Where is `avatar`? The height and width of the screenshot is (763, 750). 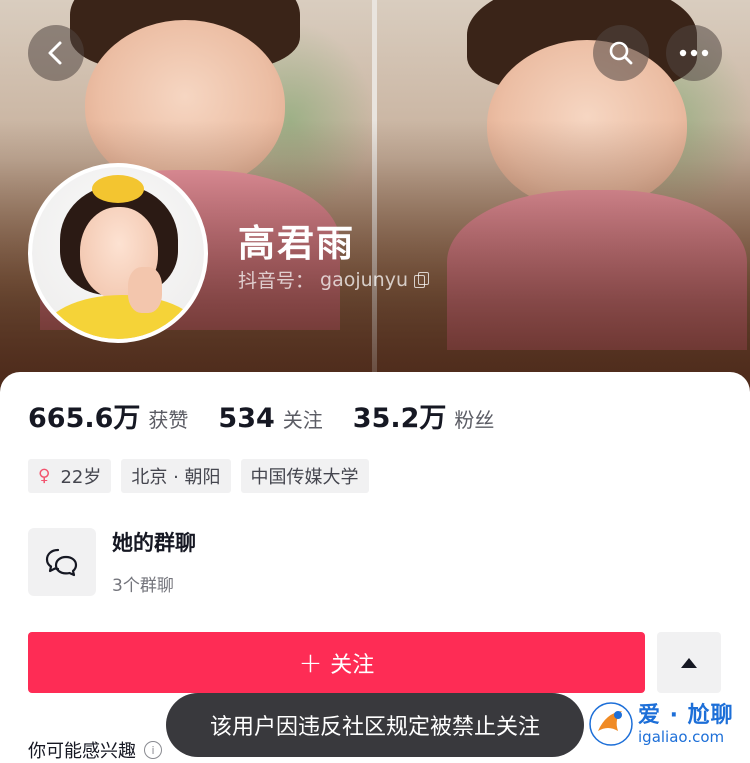
avatar is located at coordinates (118, 253).